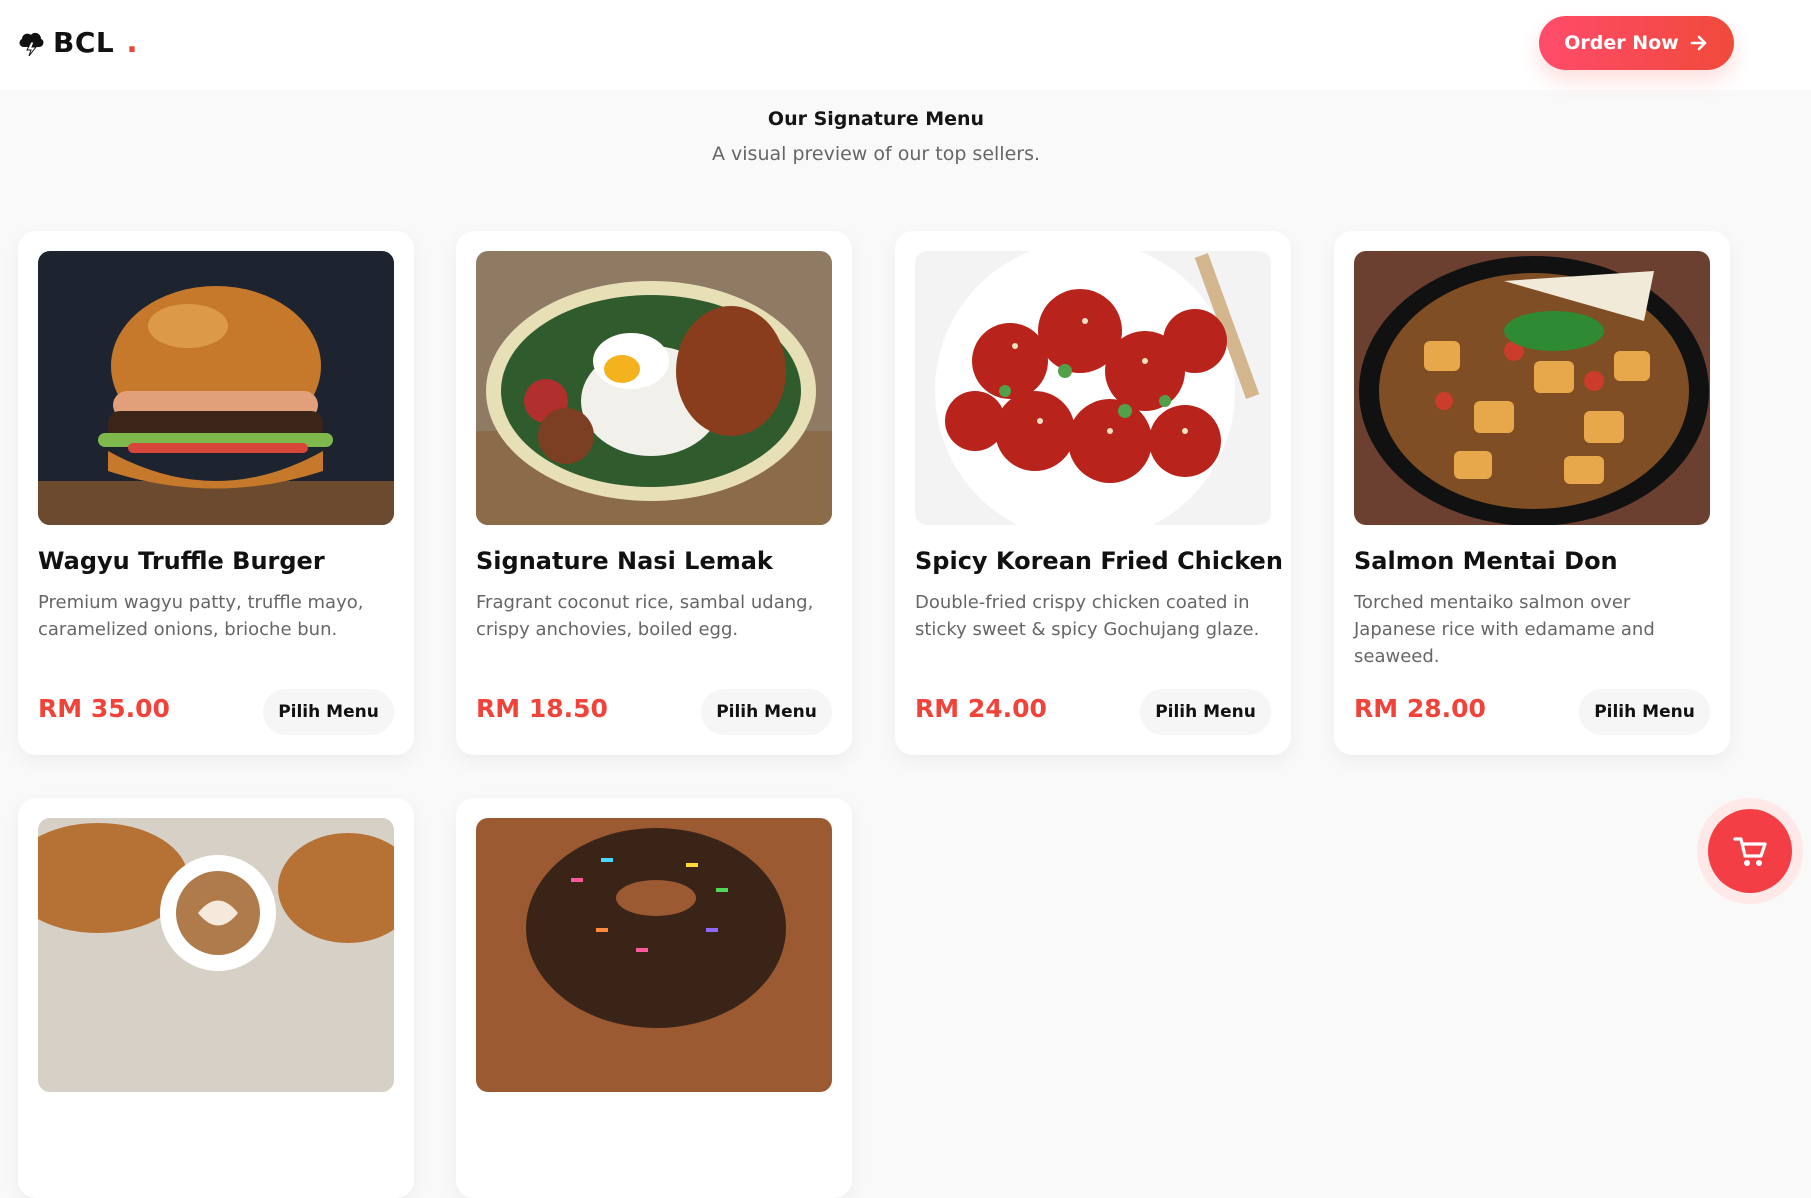 This screenshot has height=1198, width=1811. What do you see at coordinates (181, 561) in the screenshot?
I see `menu-item-name: Wagyu Truffle Burger` at bounding box center [181, 561].